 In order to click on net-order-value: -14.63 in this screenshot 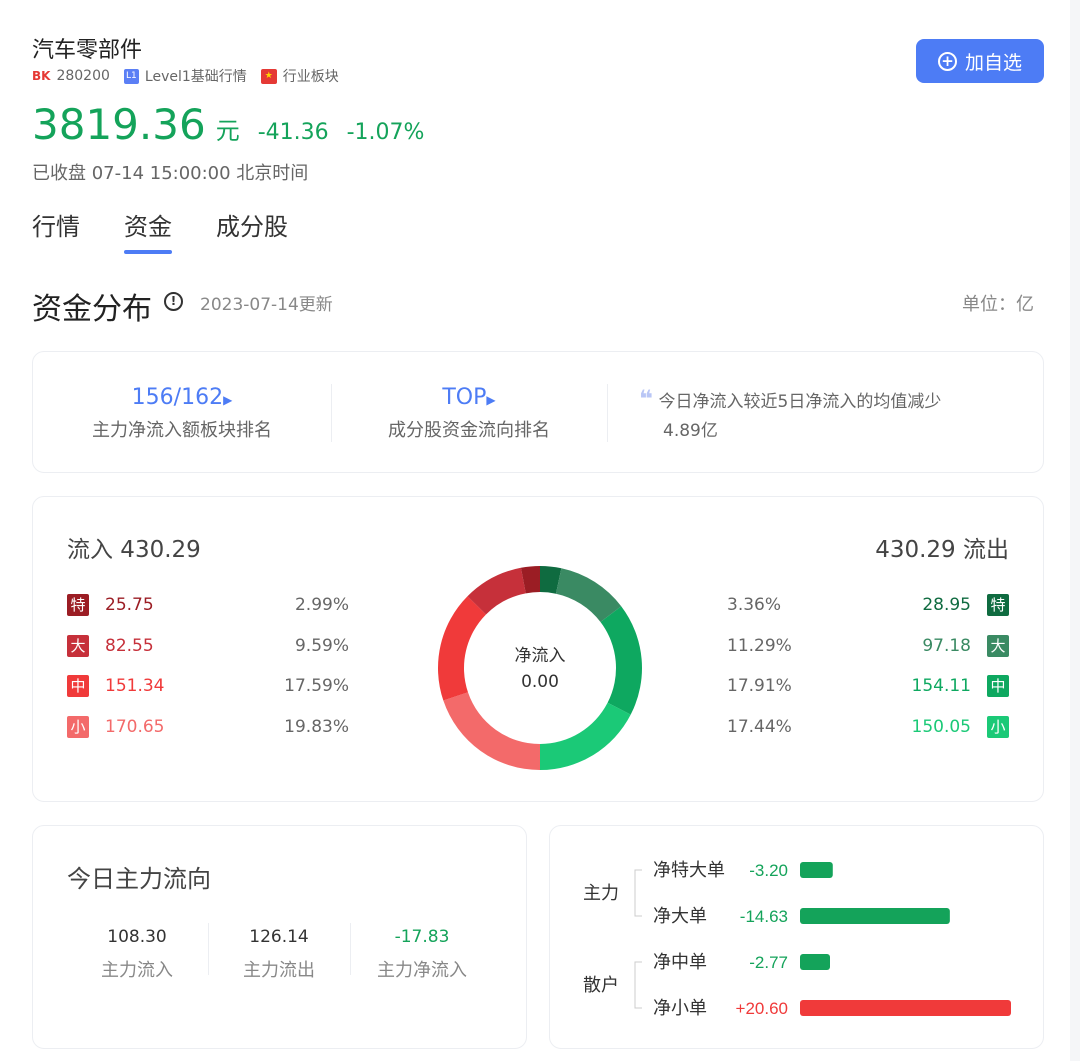, I will do `click(764, 916)`.